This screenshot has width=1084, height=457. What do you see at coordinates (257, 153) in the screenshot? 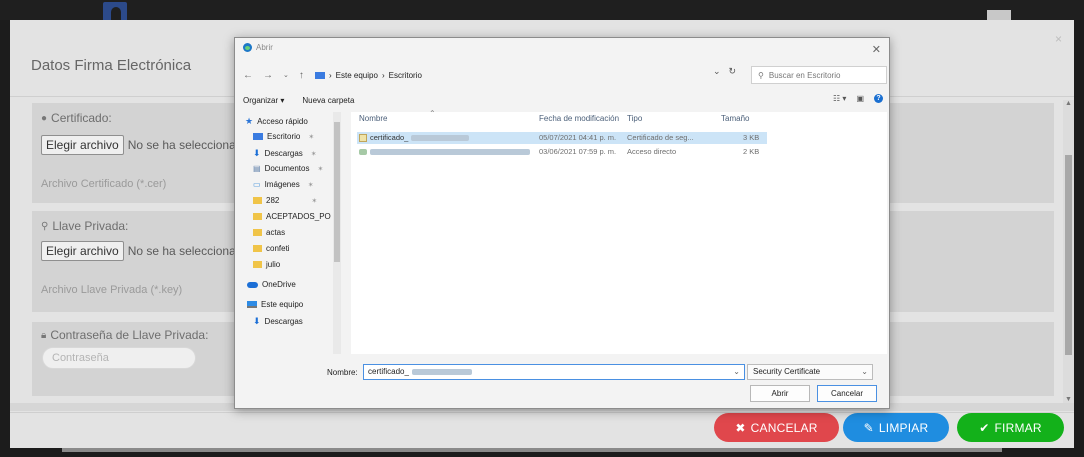
I see `download-icon: ⬇` at bounding box center [257, 153].